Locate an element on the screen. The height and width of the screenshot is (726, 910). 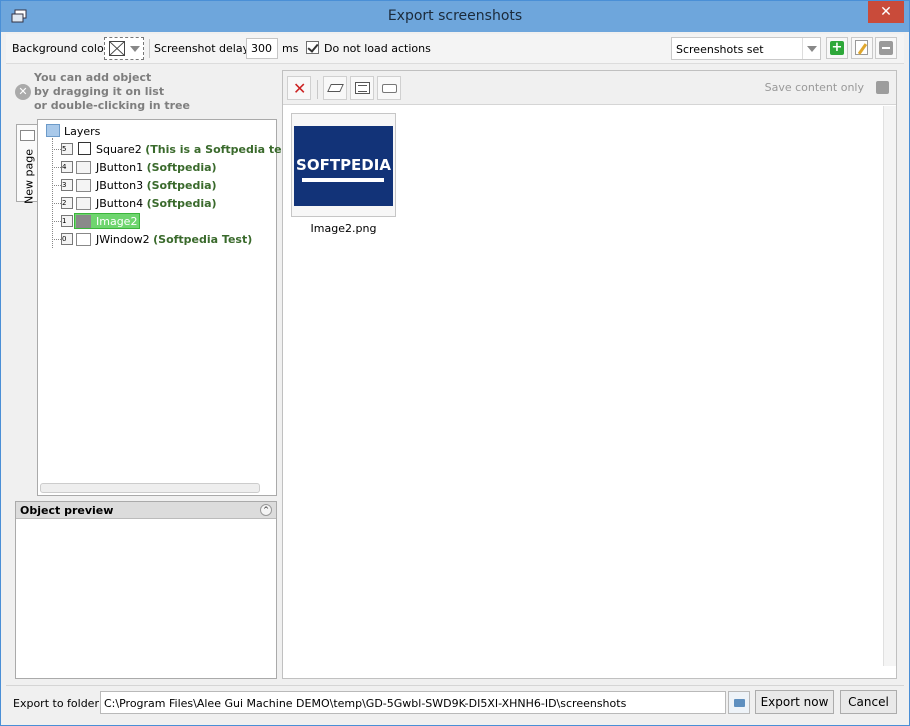
object-preview-panel: Object preview ^ is located at coordinates (146, 590).